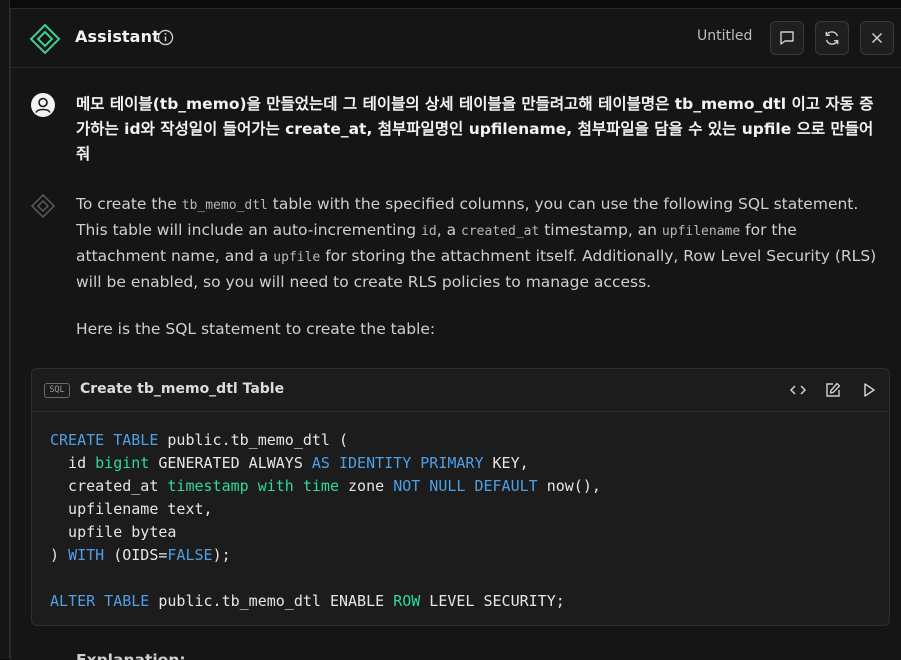 The height and width of the screenshot is (660, 901). What do you see at coordinates (73, 463) in the screenshot?
I see `code-text: id` at bounding box center [73, 463].